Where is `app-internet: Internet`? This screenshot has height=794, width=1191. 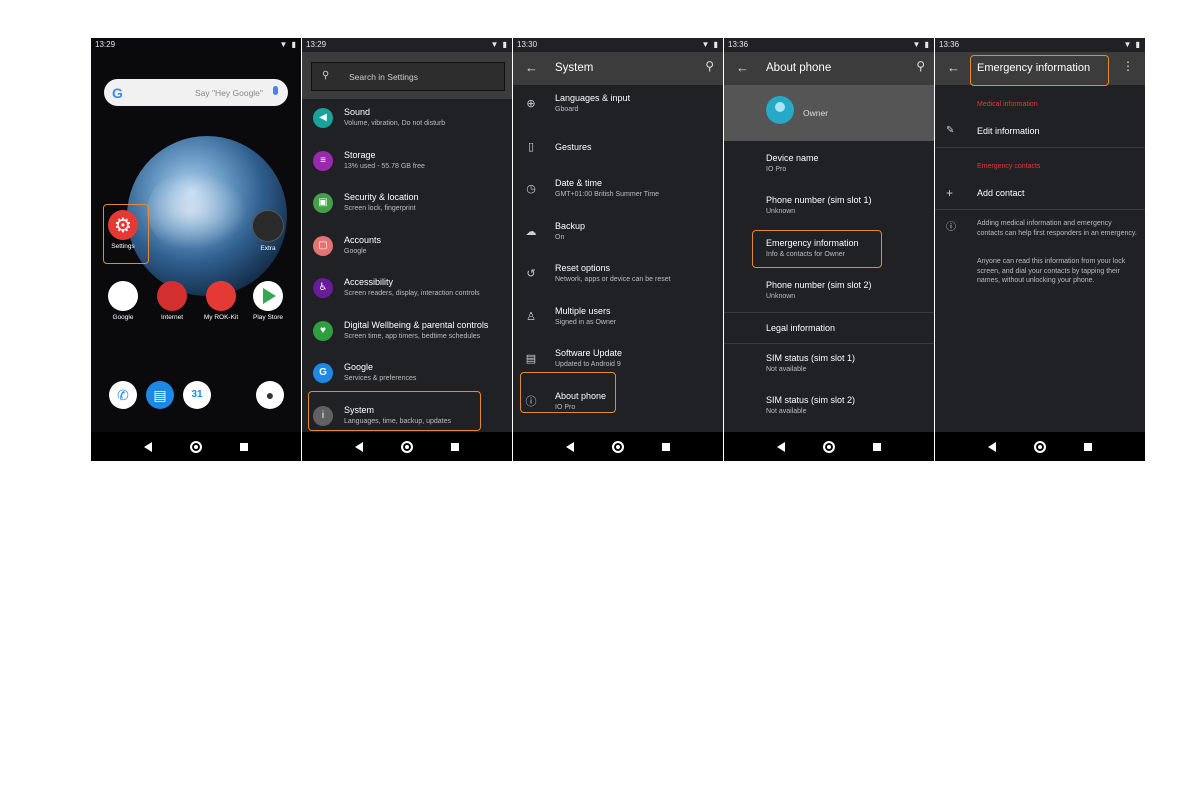 app-internet: Internet is located at coordinates (172, 301).